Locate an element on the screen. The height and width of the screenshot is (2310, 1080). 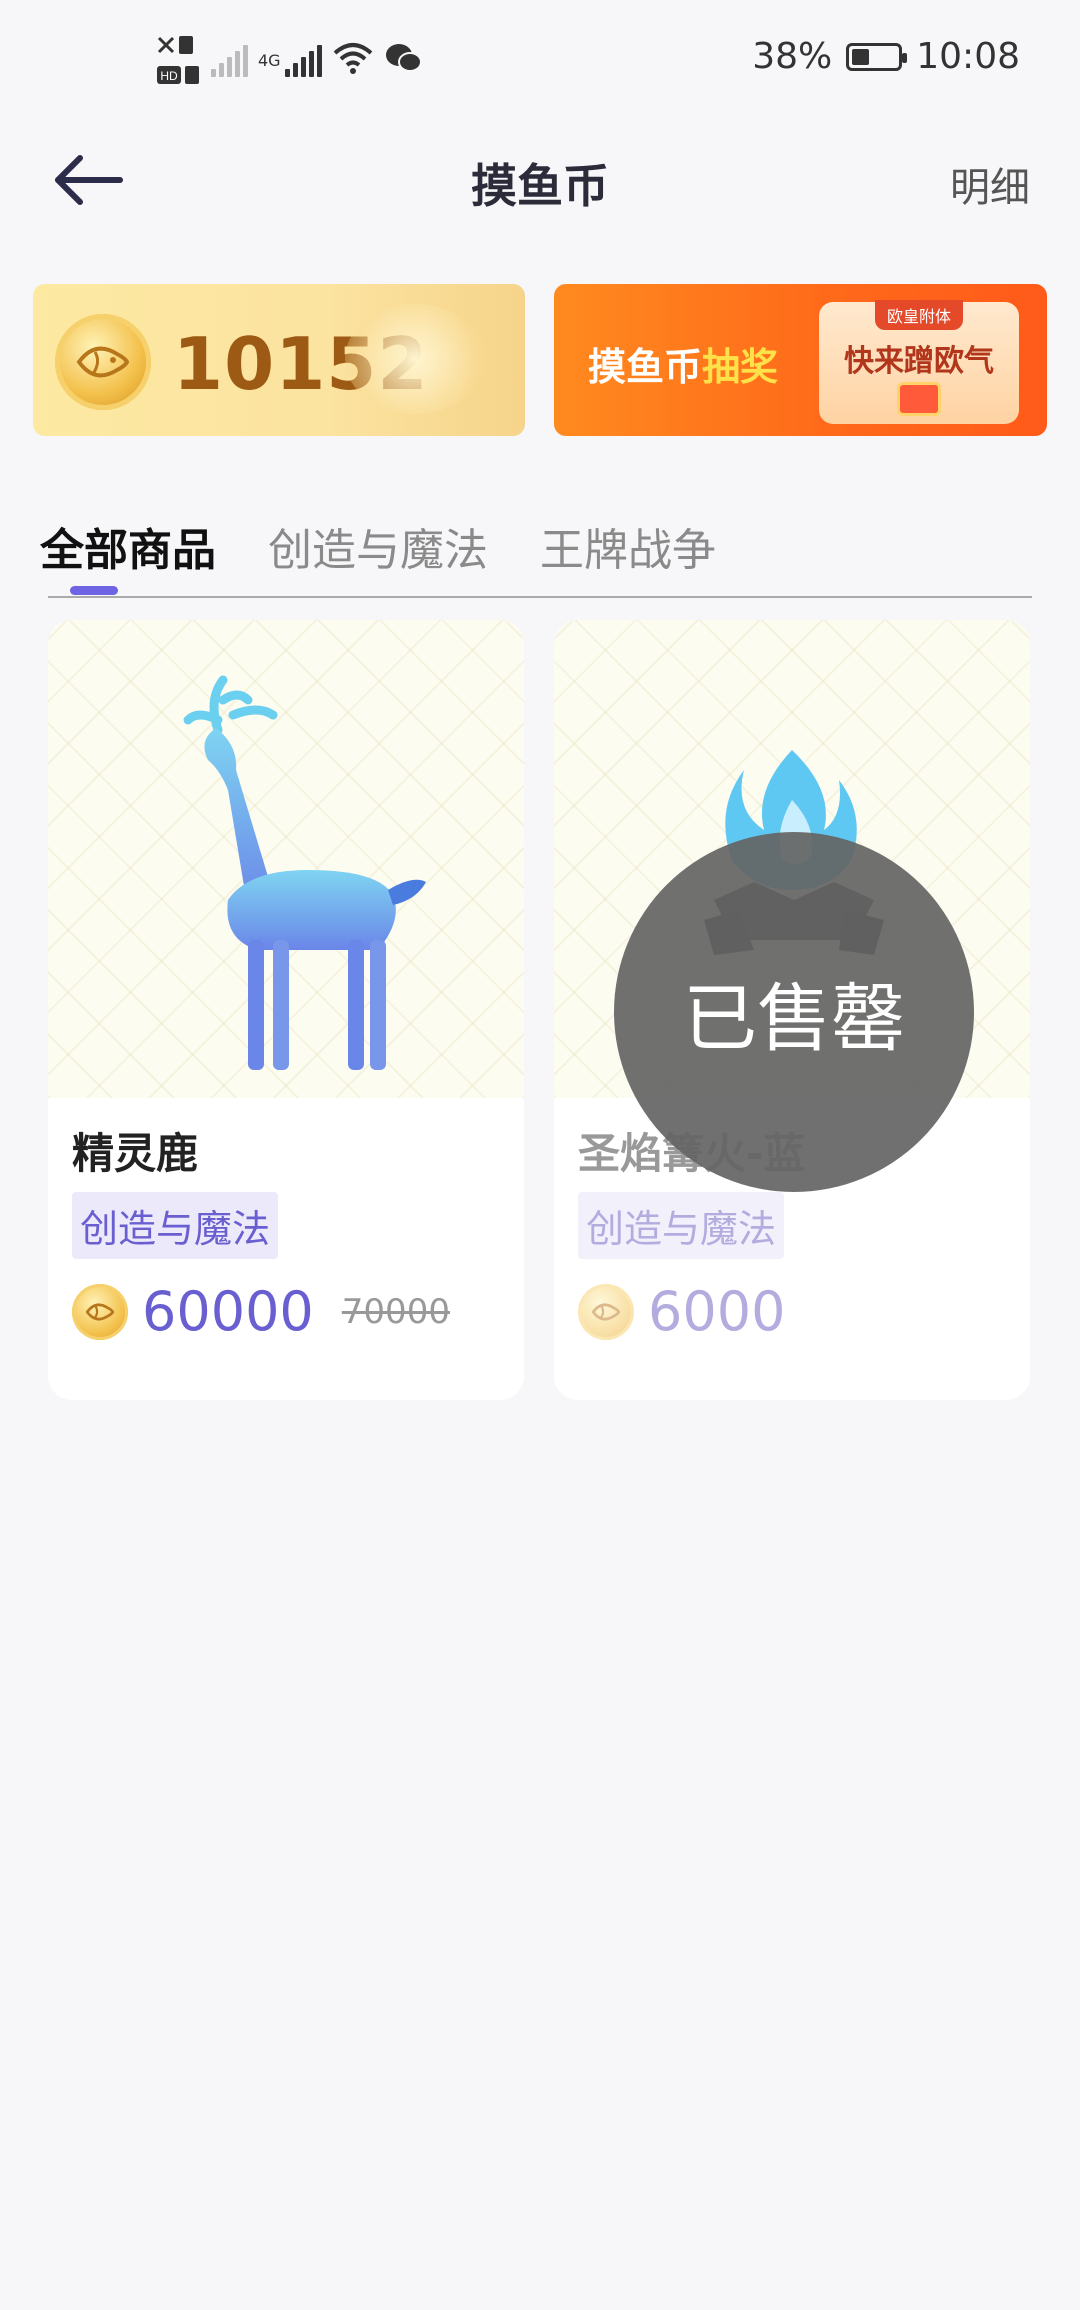
status-right: 38% 10:08 is located at coordinates (886, 56).